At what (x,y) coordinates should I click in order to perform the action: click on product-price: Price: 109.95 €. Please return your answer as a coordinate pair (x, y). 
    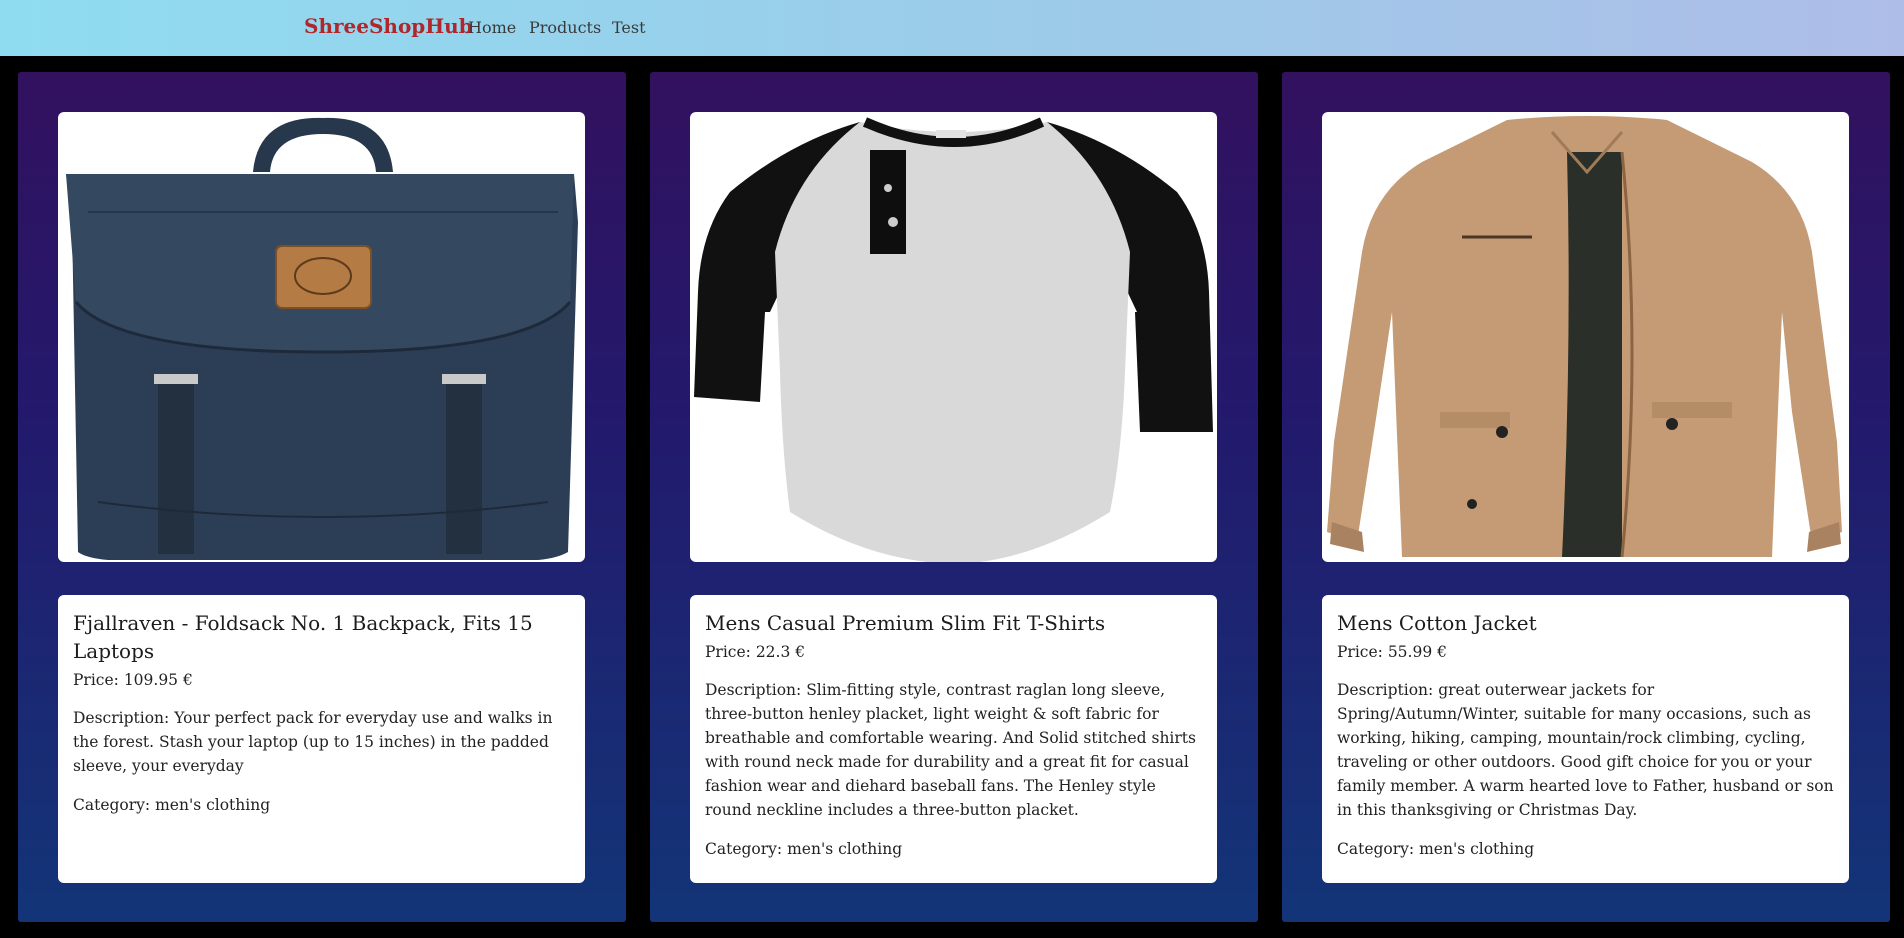
    Looking at the image, I should click on (321, 680).